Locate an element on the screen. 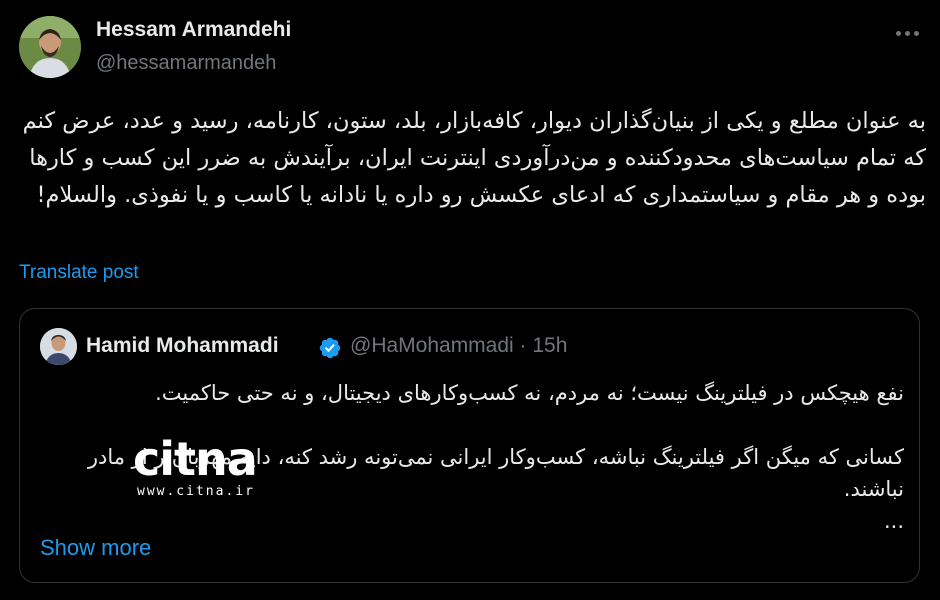  quoted-author-avatar is located at coordinates (58, 346).